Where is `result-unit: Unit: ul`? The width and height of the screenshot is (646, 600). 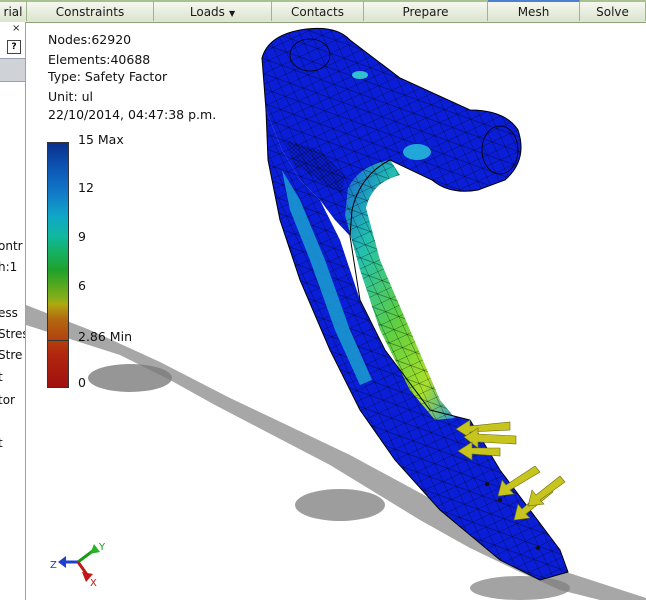 result-unit: Unit: ul is located at coordinates (71, 96).